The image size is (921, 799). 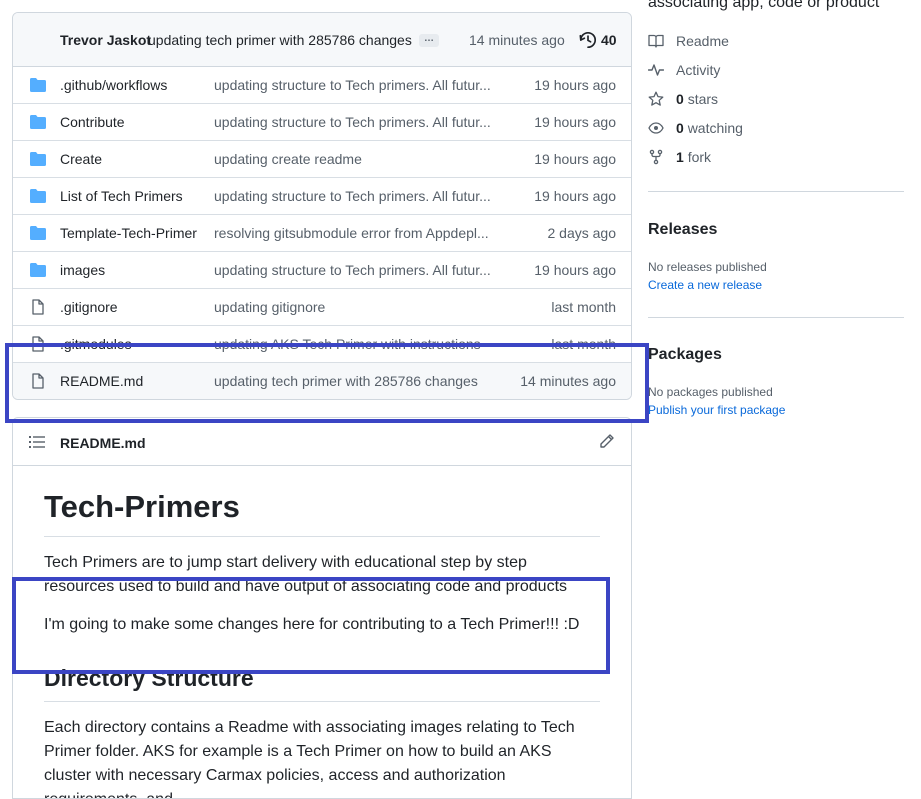 What do you see at coordinates (113, 85) in the screenshot?
I see `file-name-link: .github/workflows` at bounding box center [113, 85].